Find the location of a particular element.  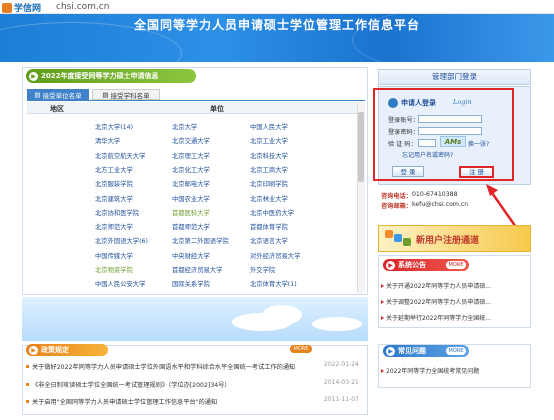

university-link: 国际关系学院 is located at coordinates (191, 283).